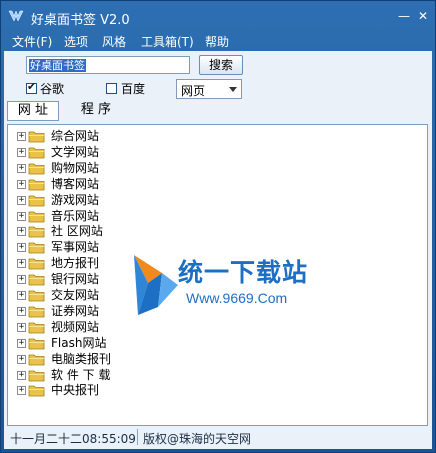 The image size is (436, 453). Describe the element at coordinates (233, 89) in the screenshot. I see `chevron-down-icon` at that location.